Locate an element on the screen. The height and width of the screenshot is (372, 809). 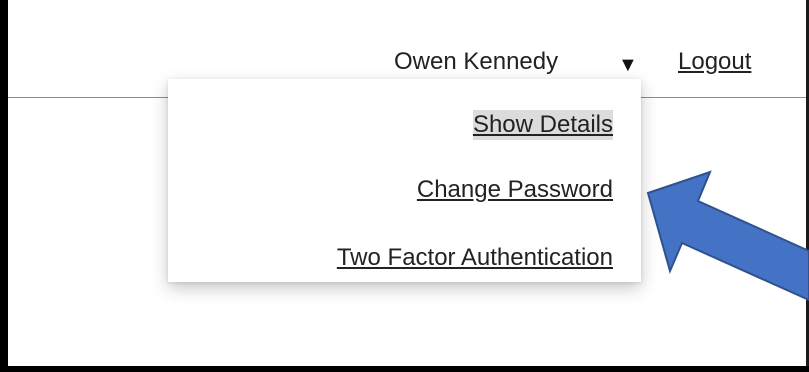
arrow-shape is located at coordinates (727, 236).